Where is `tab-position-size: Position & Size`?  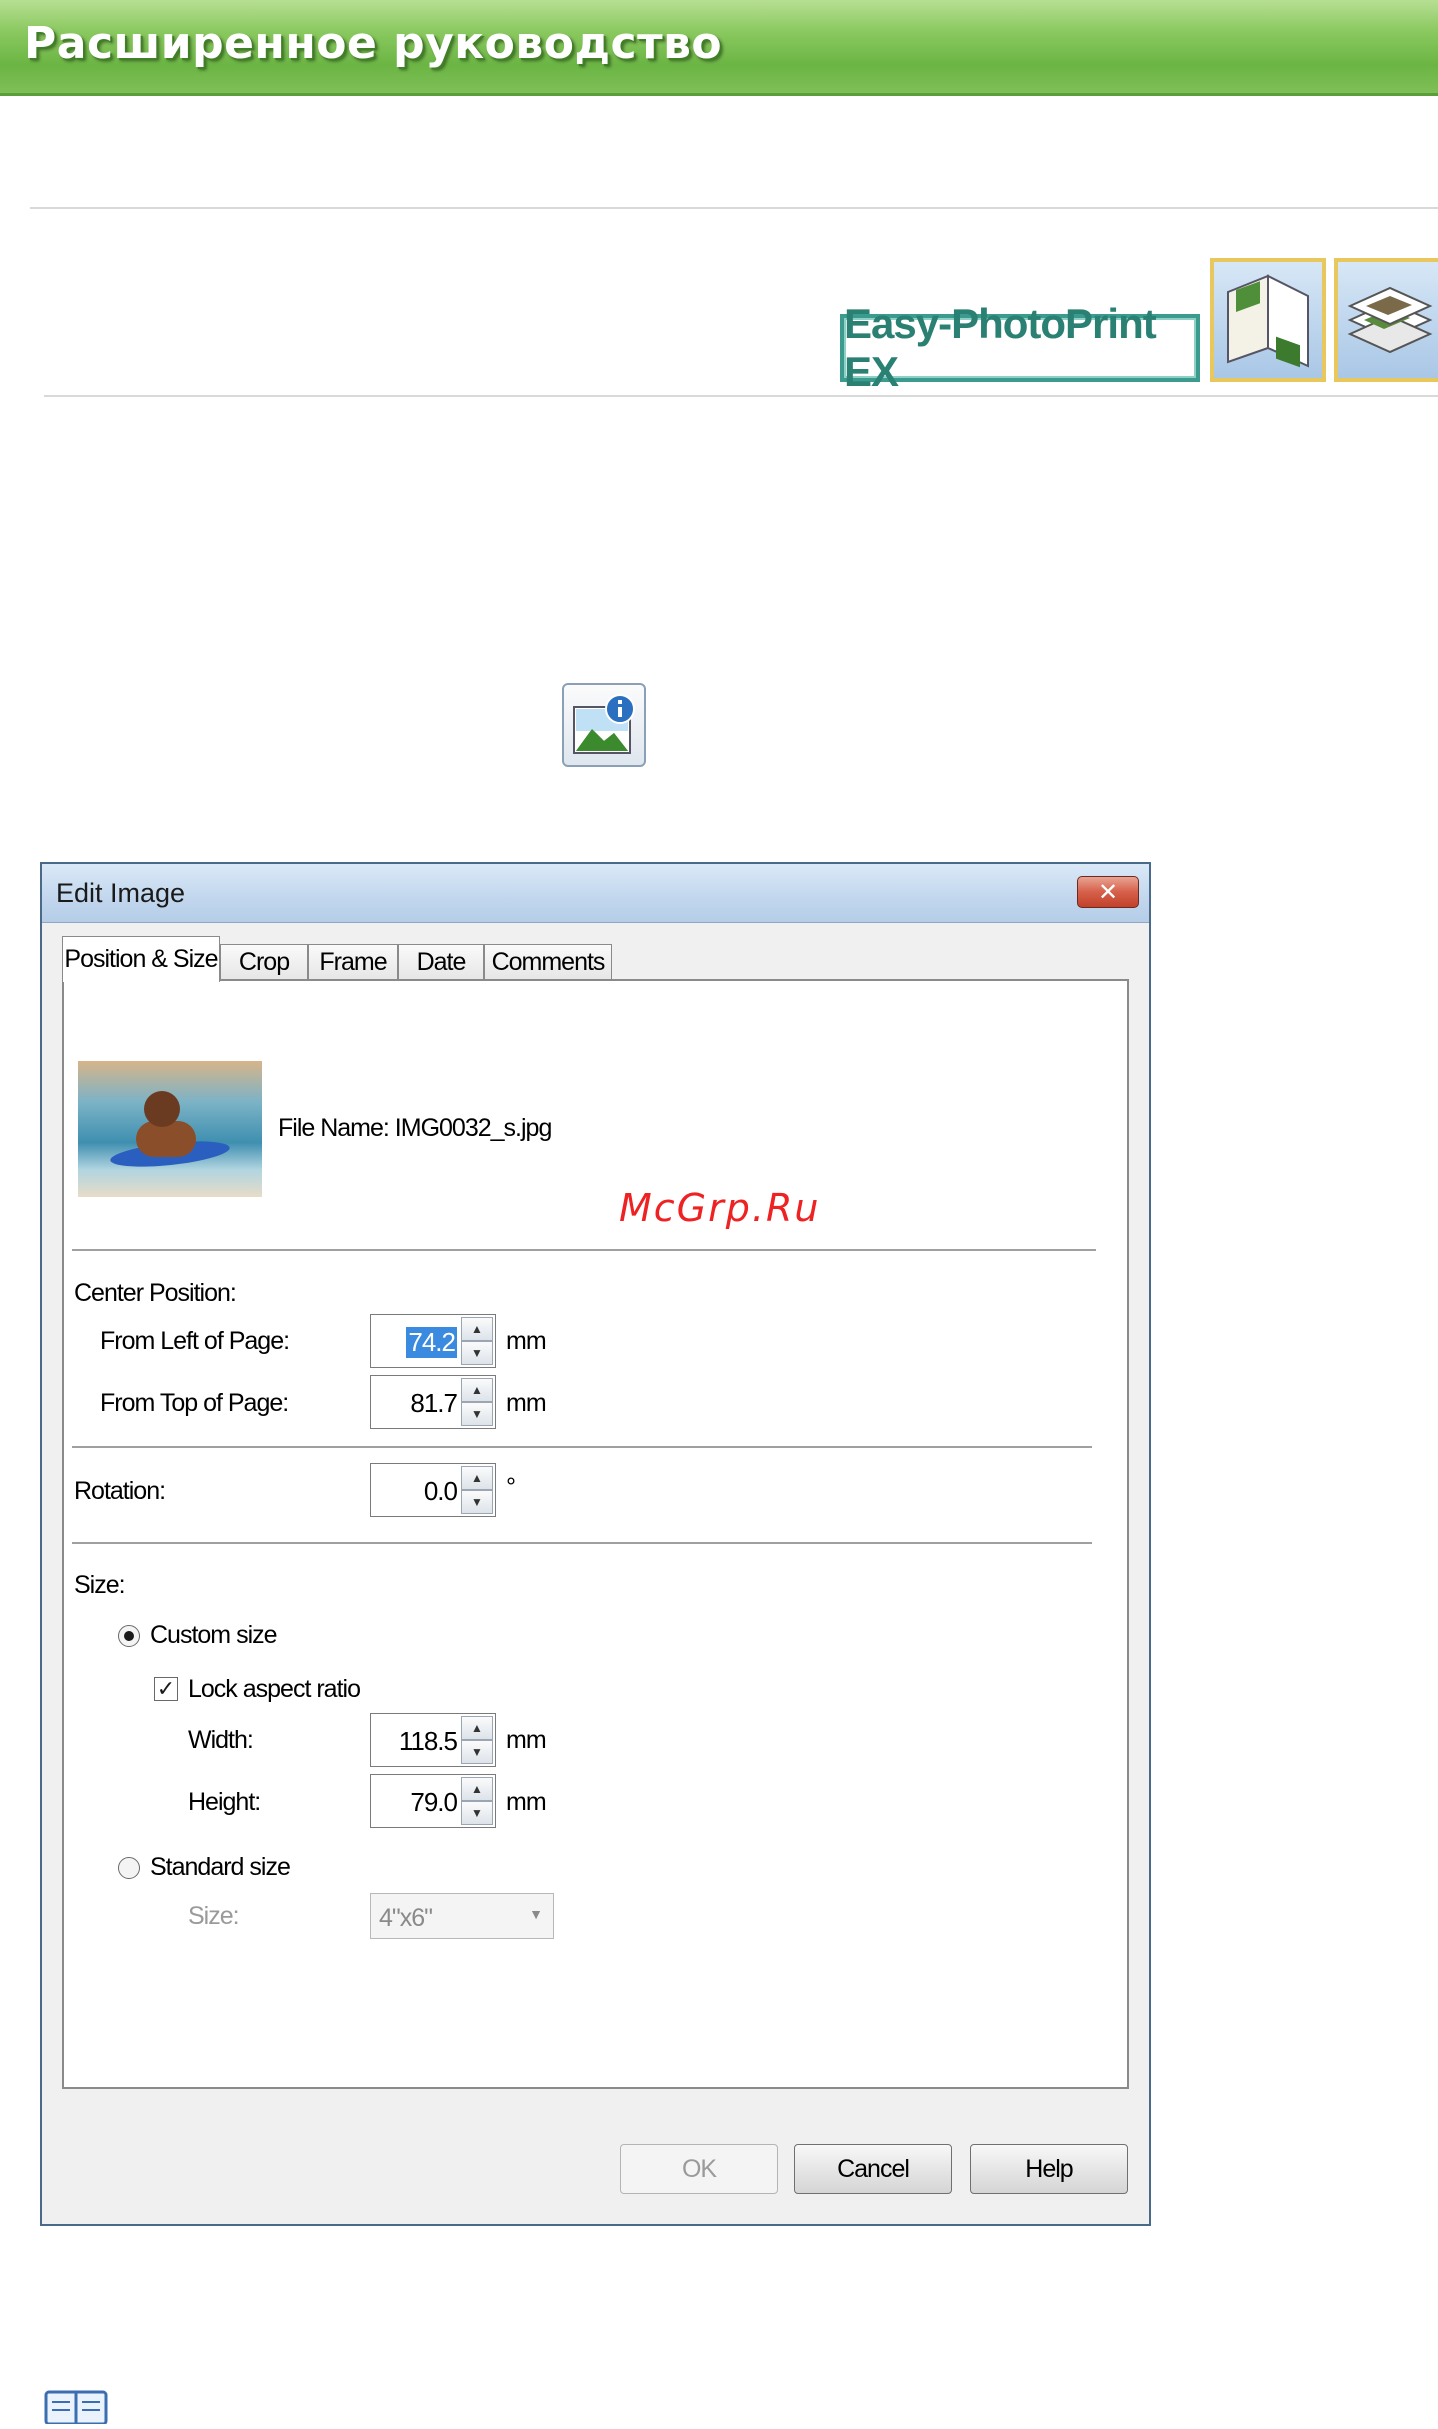 tab-position-size: Position & Size is located at coordinates (141, 959).